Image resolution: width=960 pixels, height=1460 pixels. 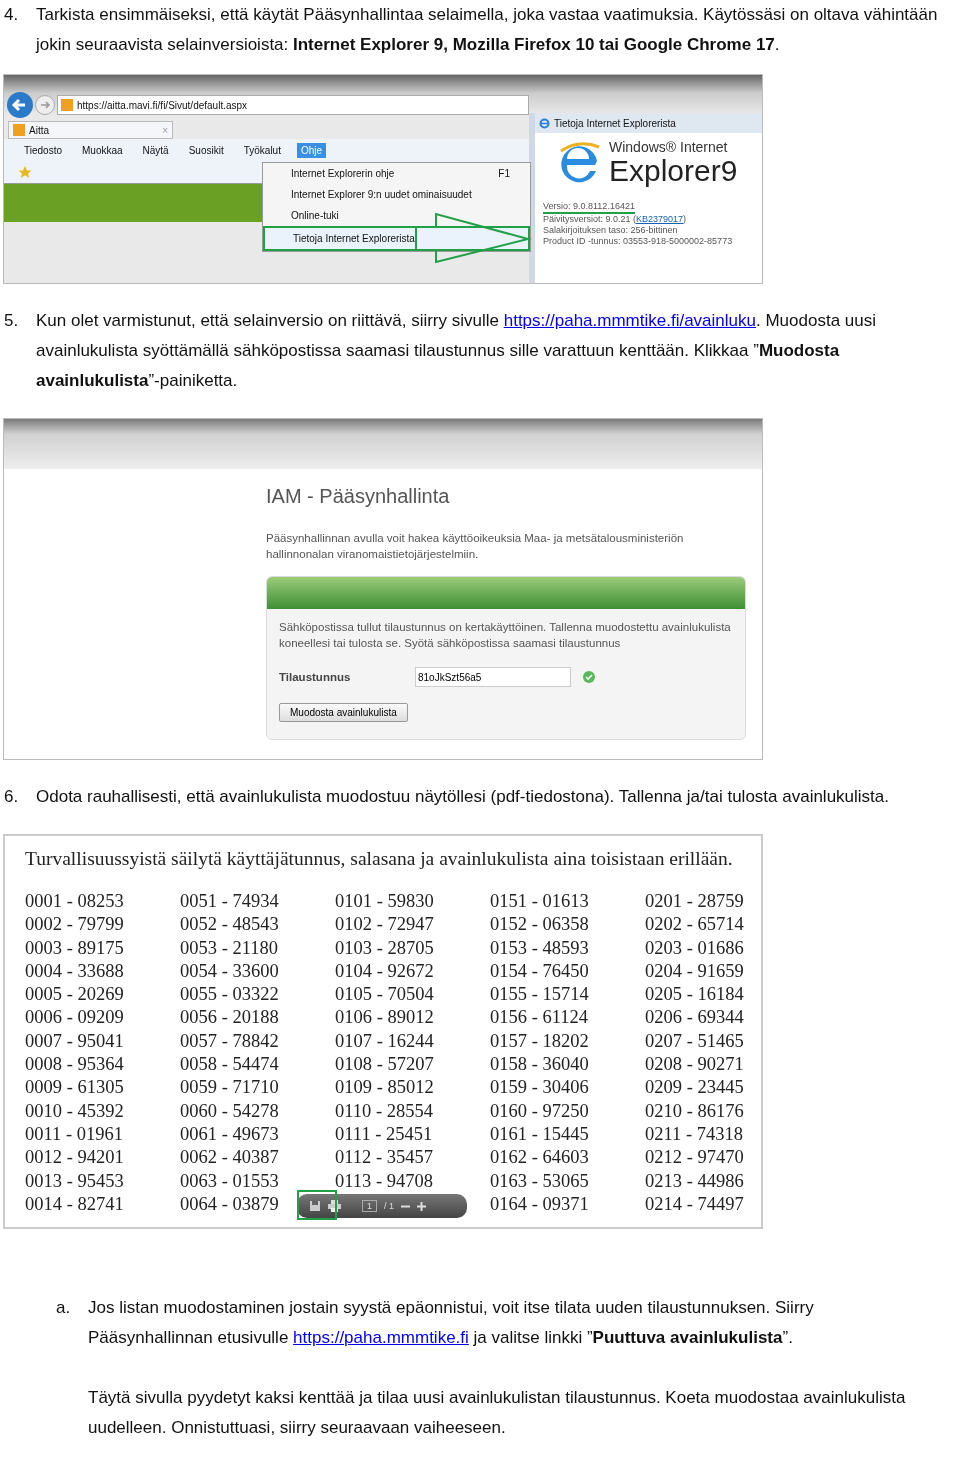 What do you see at coordinates (456, 351) in the screenshot?
I see `instruction-text: Kun olet varmistunut, että selainversio on riittävä, siirry sivulle https://paha.mmmtike.fi/avainluku. Muodosta uusi avainlukulista syöttämällä sähköpostissa saamasi tilaustunnus sille varattuun kenttään. Klikkaa ”Muodosta avainlukulista”-painiketta.` at bounding box center [456, 351].